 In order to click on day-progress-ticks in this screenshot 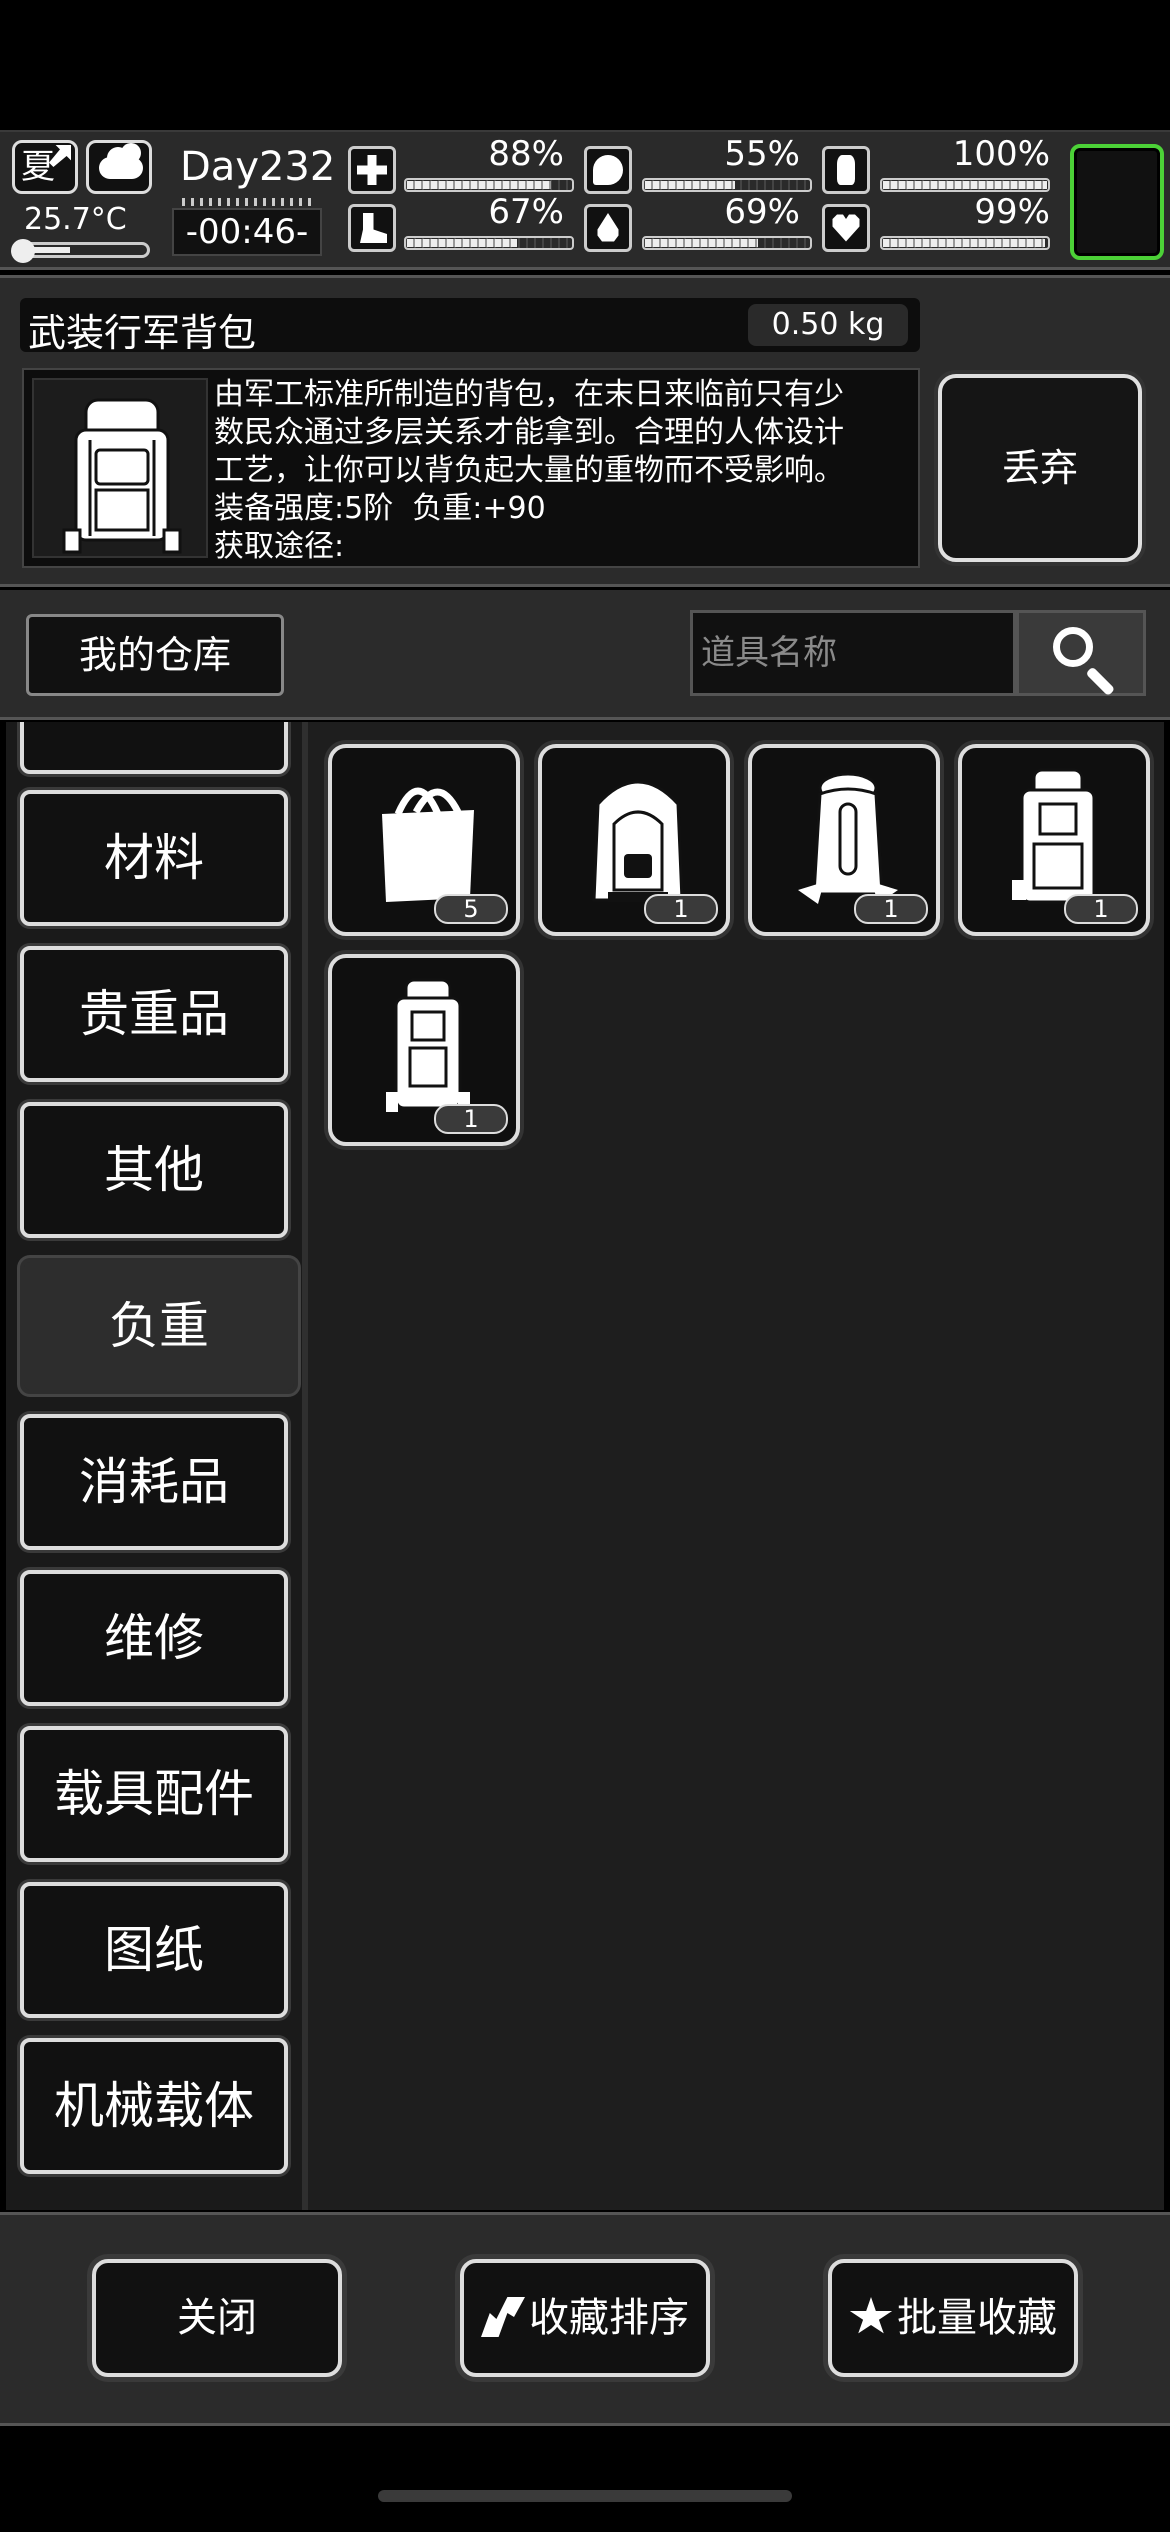, I will do `click(247, 202)`.